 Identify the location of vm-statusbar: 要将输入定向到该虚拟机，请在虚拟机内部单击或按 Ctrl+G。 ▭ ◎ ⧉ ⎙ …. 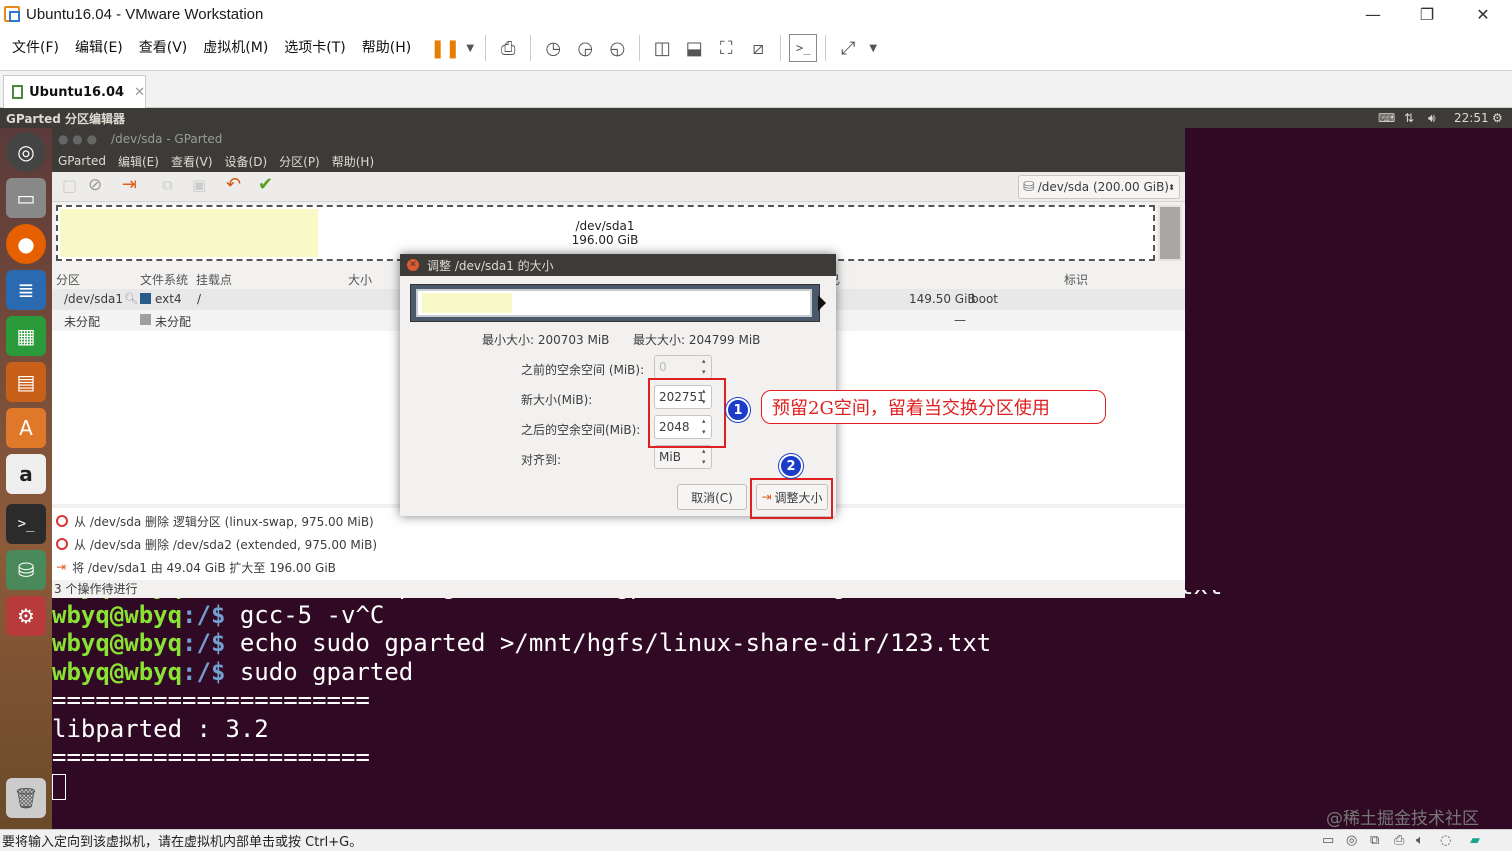
(756, 840).